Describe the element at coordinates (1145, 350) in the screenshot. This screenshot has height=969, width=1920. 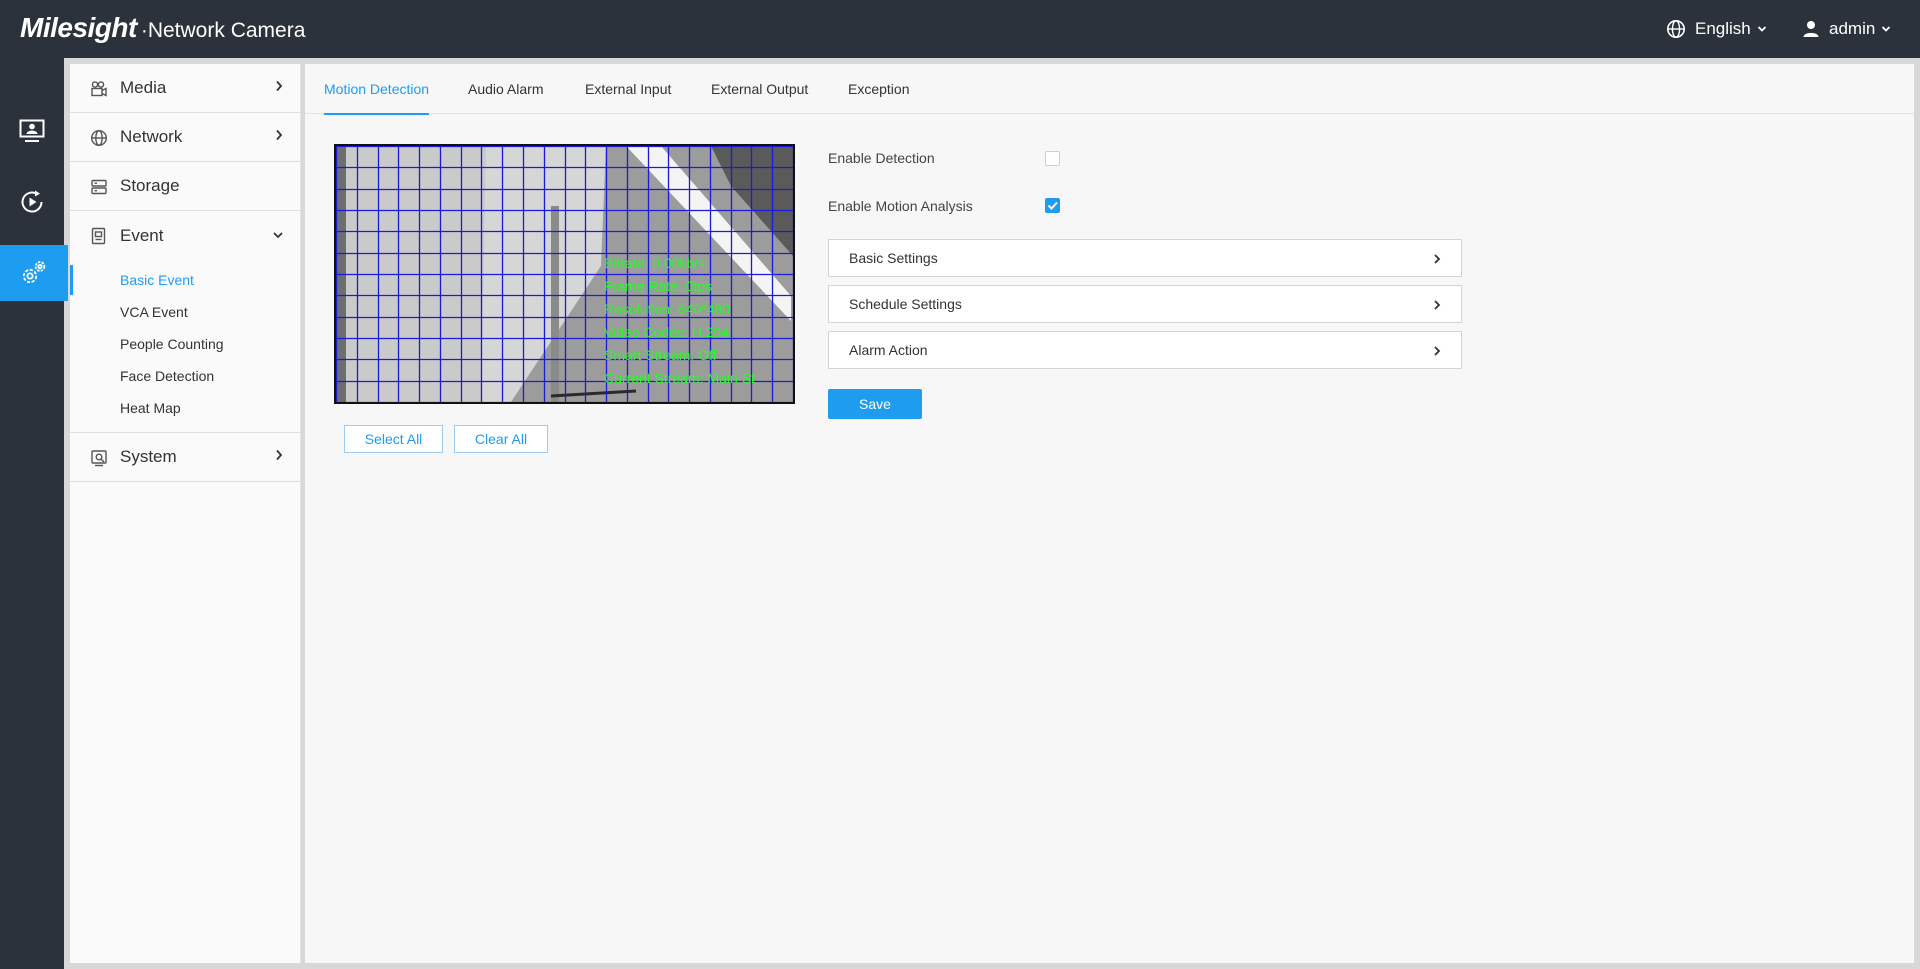
I see `alarm-action-section: Alarm Action` at that location.